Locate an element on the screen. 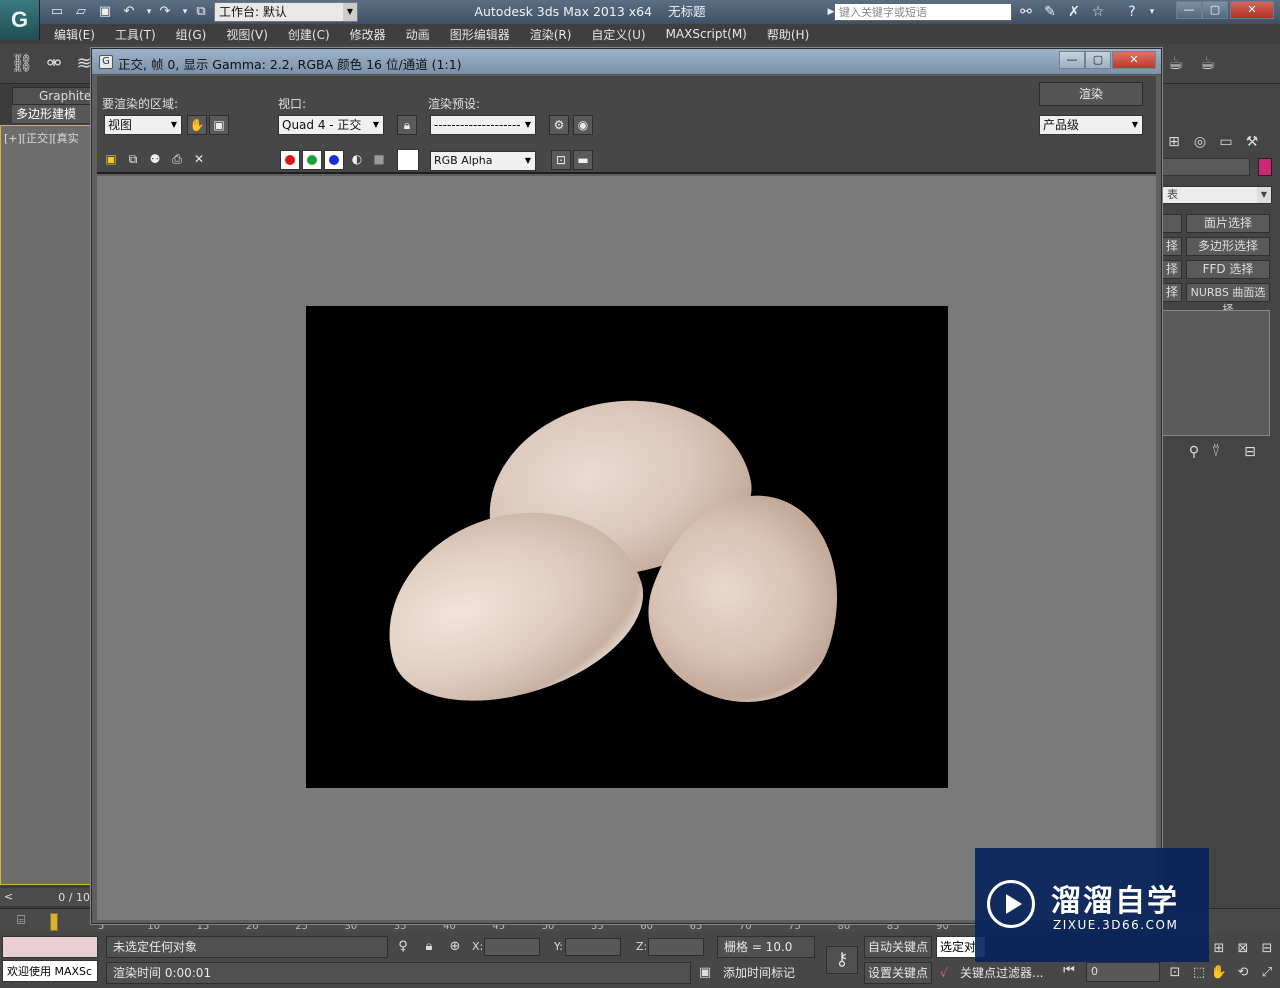 The image size is (1280, 988). show-end-result-icon: ⍢ is located at coordinates (1216, 452).